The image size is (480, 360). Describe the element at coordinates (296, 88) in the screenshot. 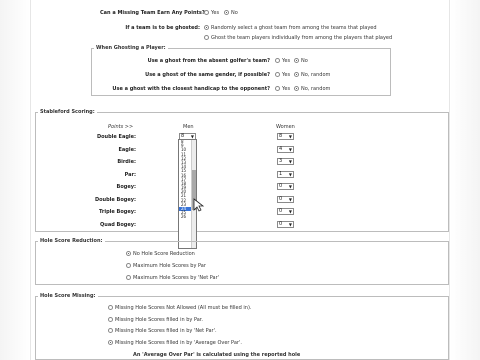

I see `ghost-handicap-no-radio` at that location.